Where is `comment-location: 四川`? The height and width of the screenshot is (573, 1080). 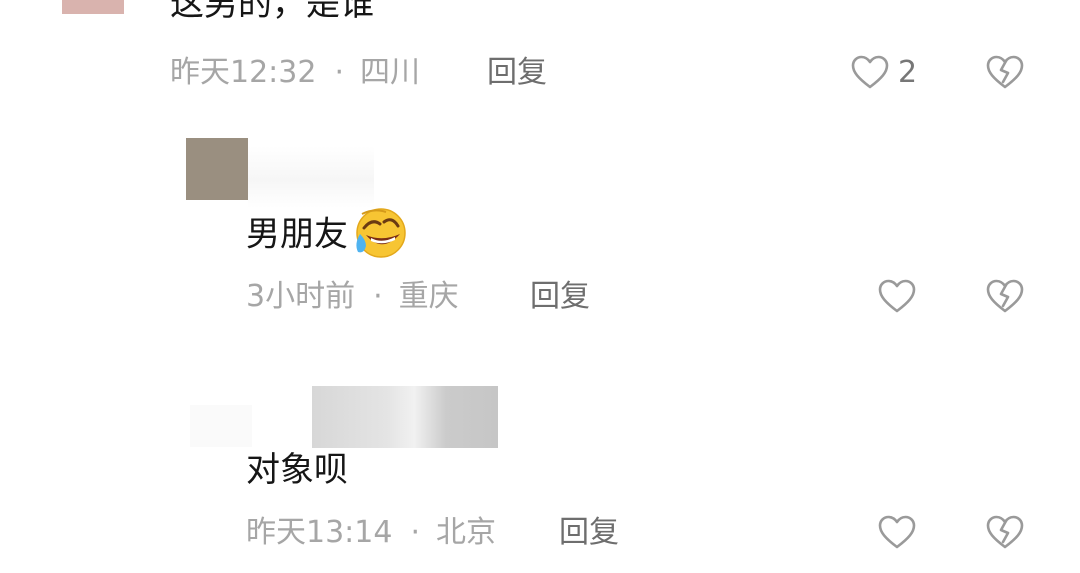
comment-location: 四川 is located at coordinates (390, 72).